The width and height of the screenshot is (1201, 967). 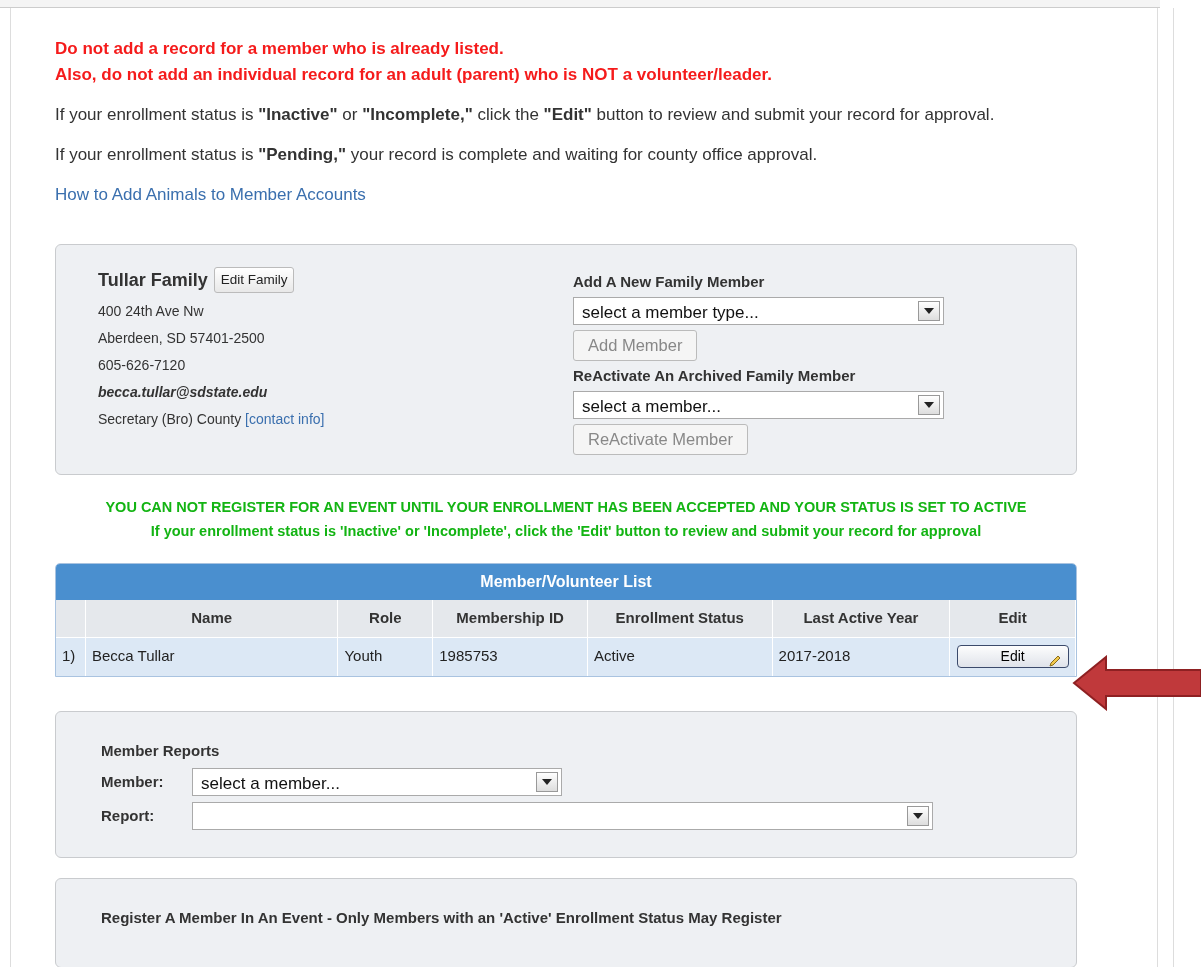 What do you see at coordinates (183, 391) in the screenshot?
I see `email-text: becca.tullar@sdstate.edu` at bounding box center [183, 391].